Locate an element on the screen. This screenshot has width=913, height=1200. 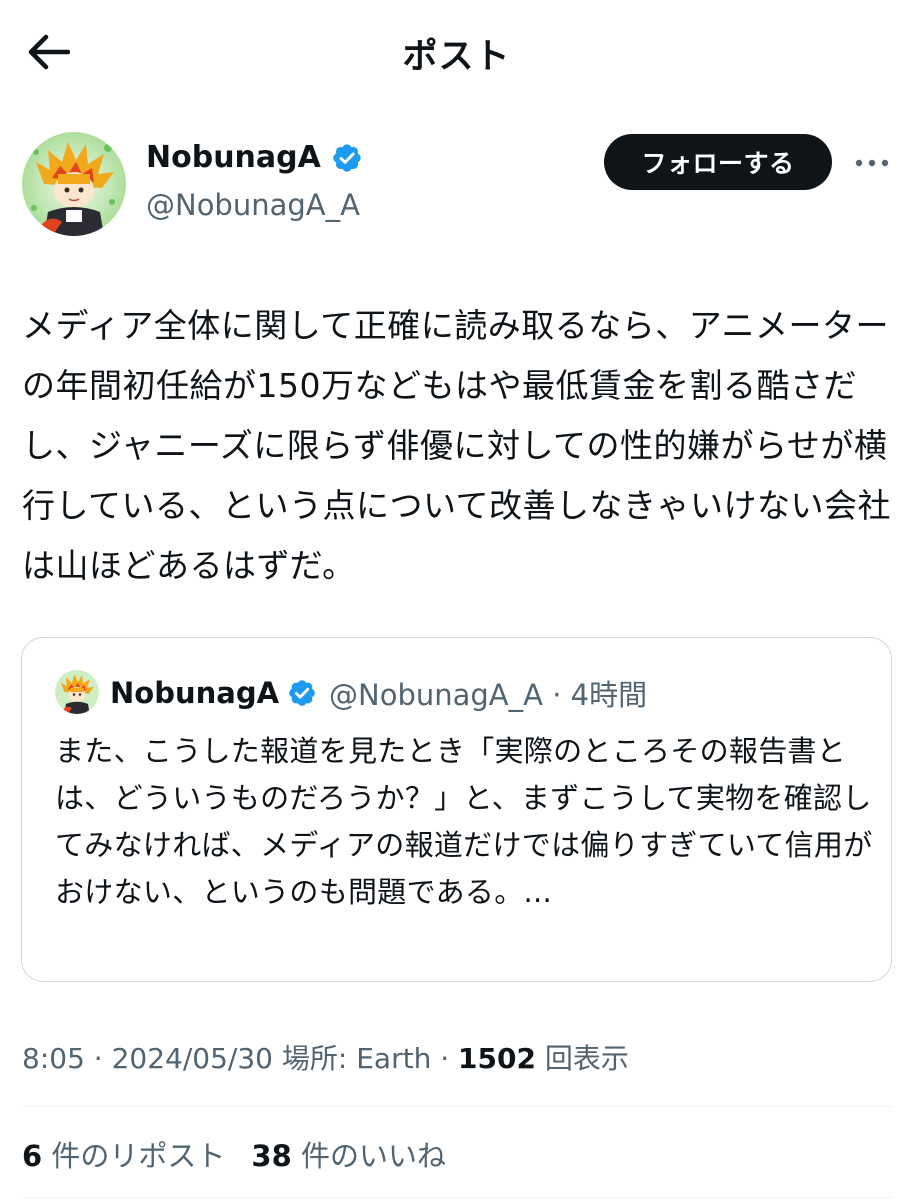
quoted-avatar is located at coordinates (77, 692).